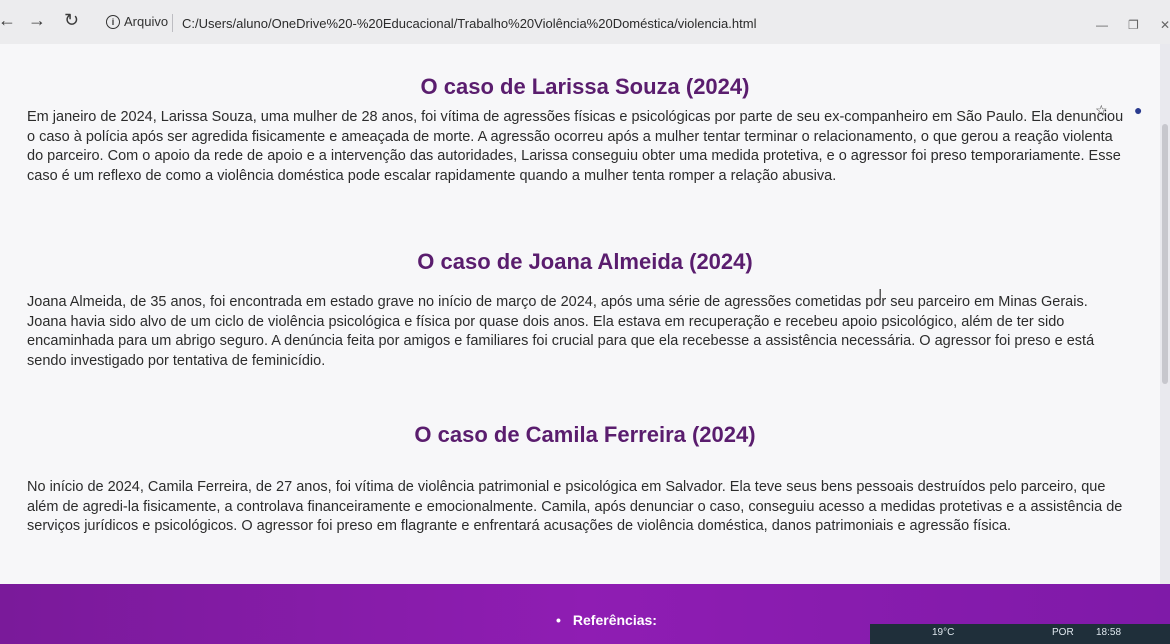 This screenshot has height=644, width=1170. Describe the element at coordinates (606, 620) in the screenshot. I see `references-heading: • Referências:` at that location.